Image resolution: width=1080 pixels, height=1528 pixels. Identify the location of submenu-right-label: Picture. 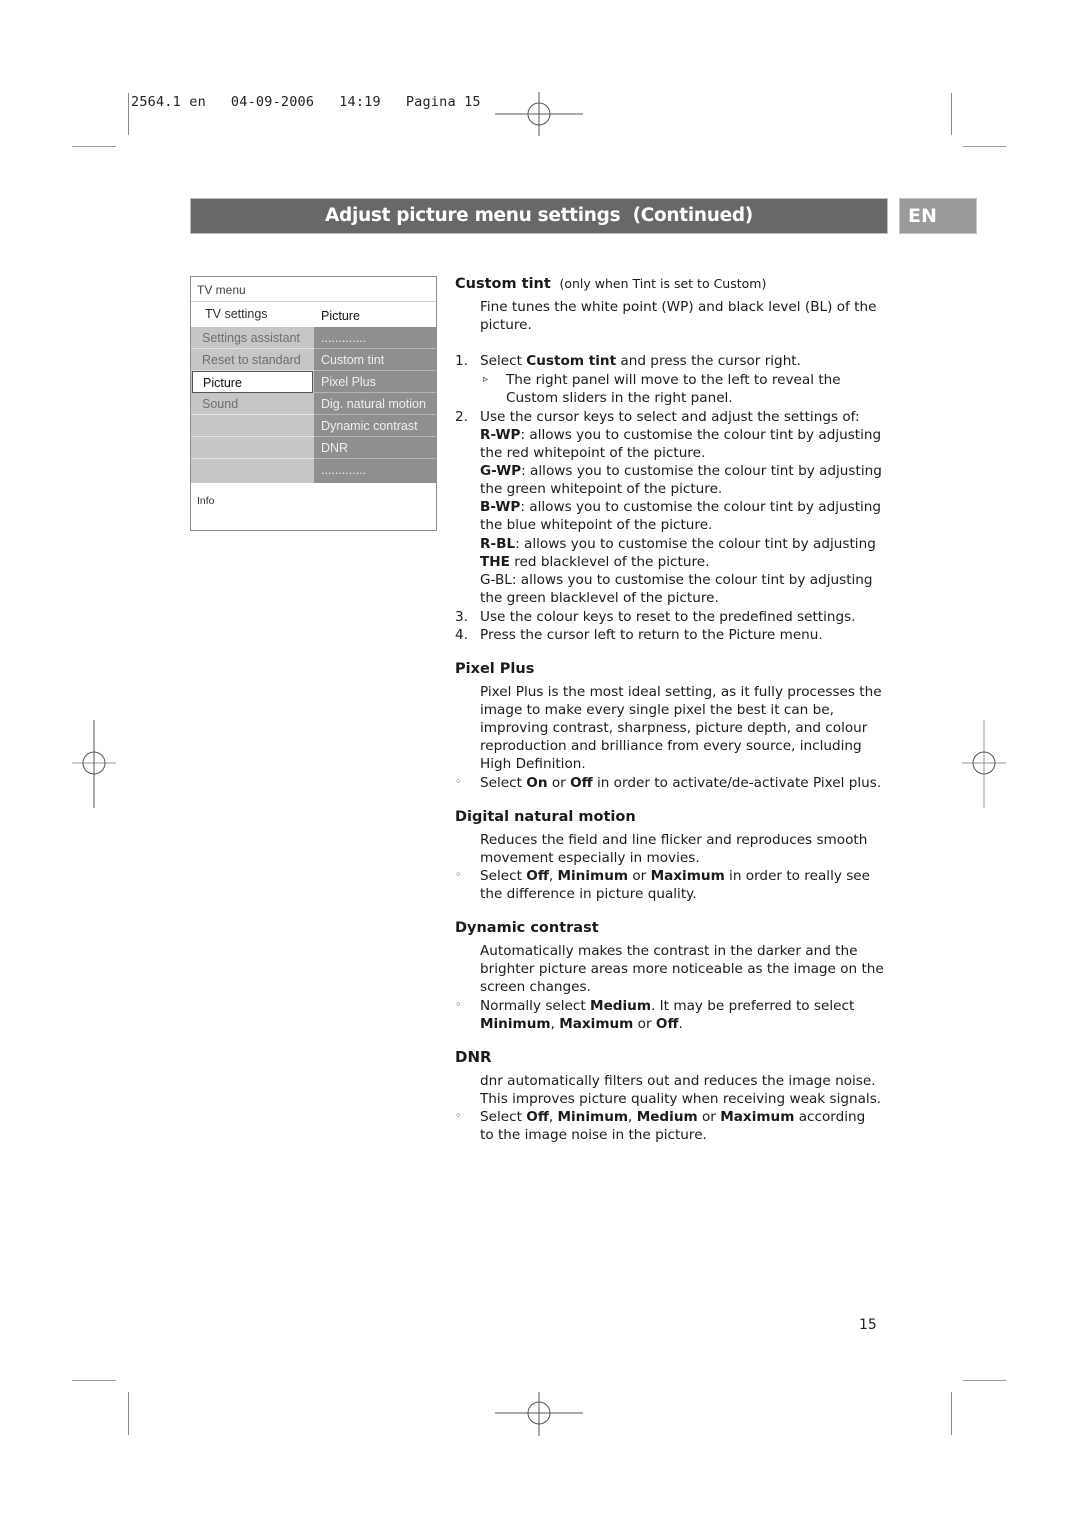
(340, 316).